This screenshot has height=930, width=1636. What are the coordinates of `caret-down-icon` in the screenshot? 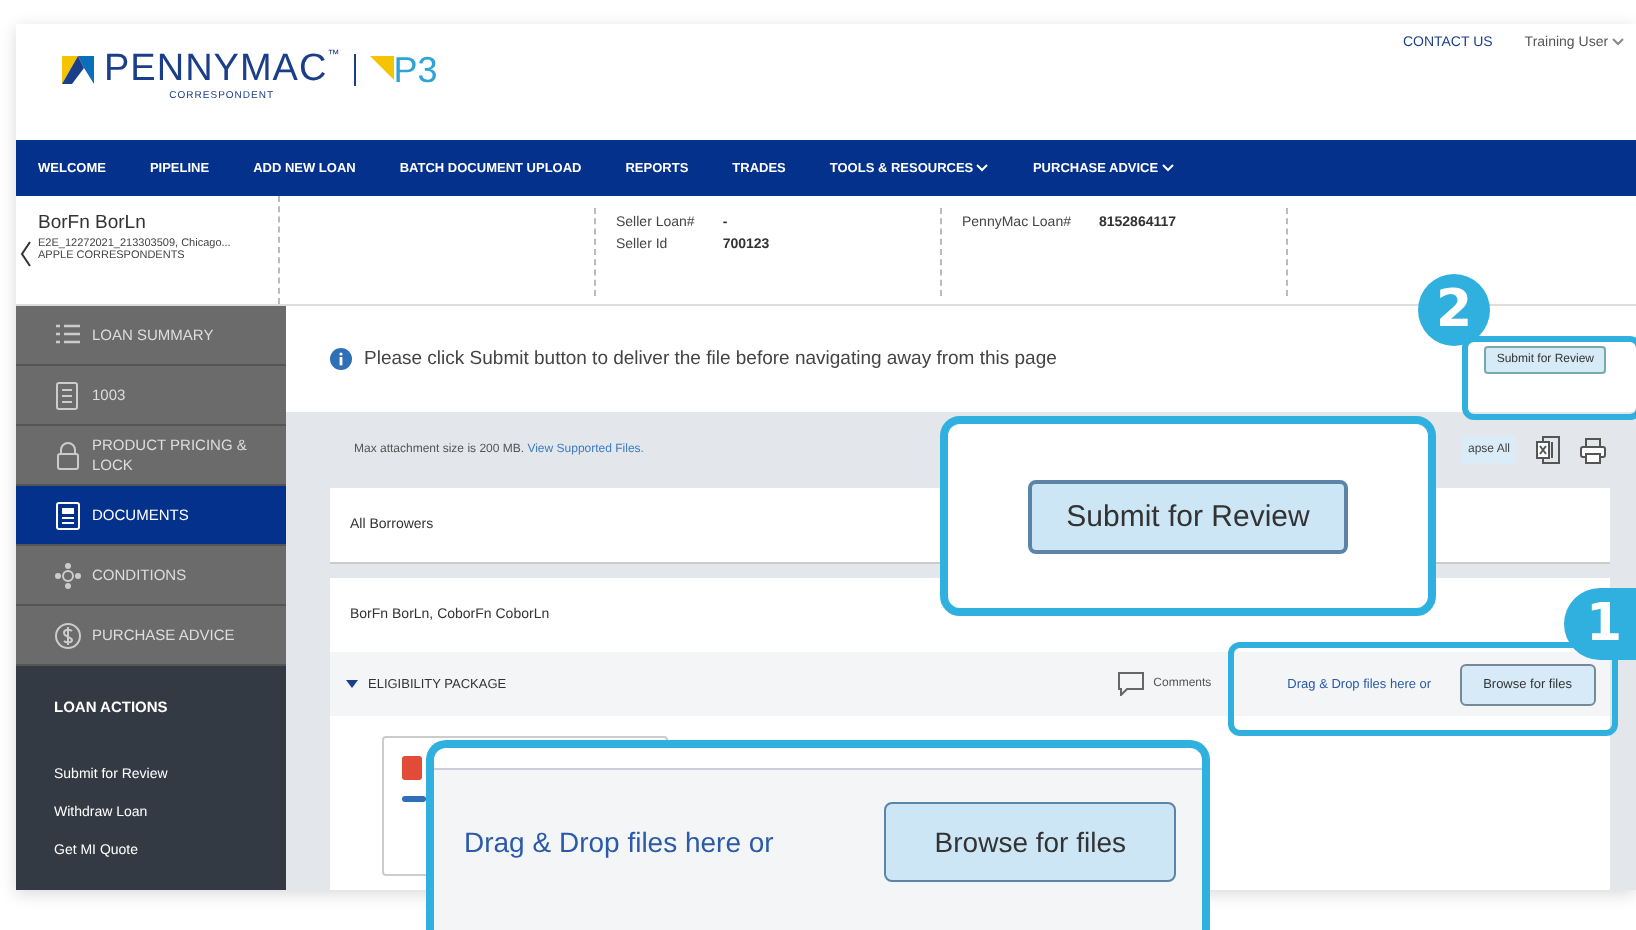 It's located at (352, 684).